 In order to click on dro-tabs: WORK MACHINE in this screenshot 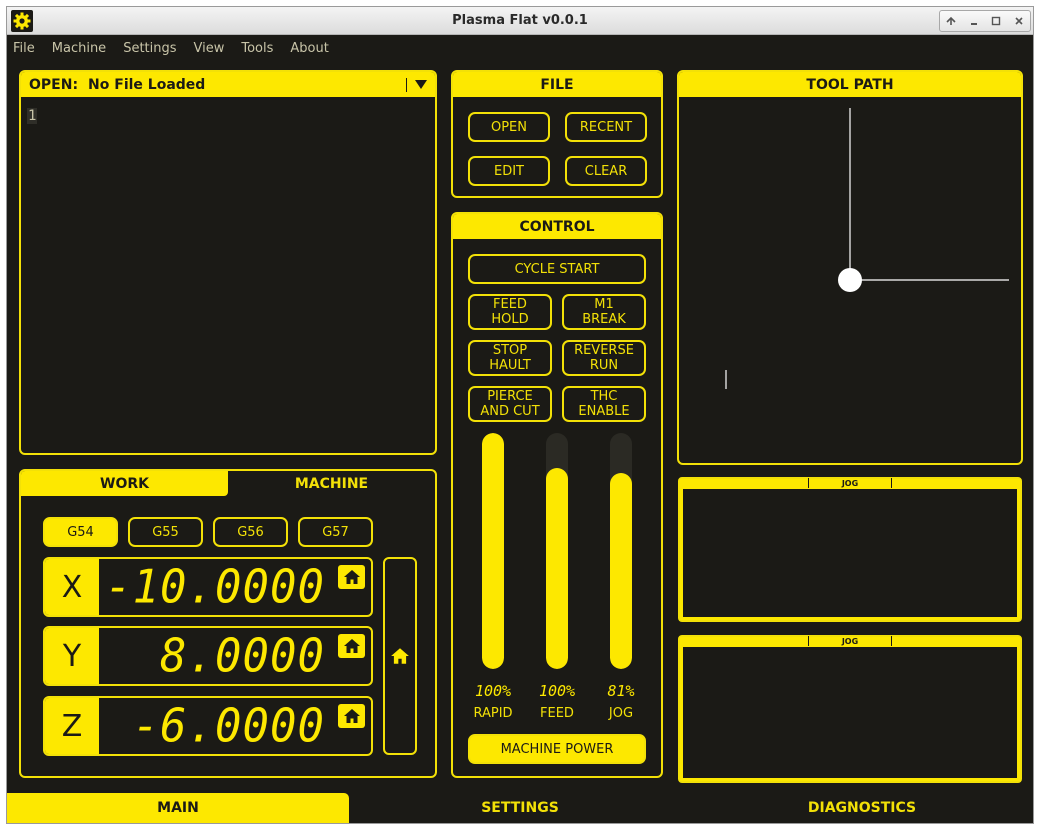, I will do `click(228, 483)`.